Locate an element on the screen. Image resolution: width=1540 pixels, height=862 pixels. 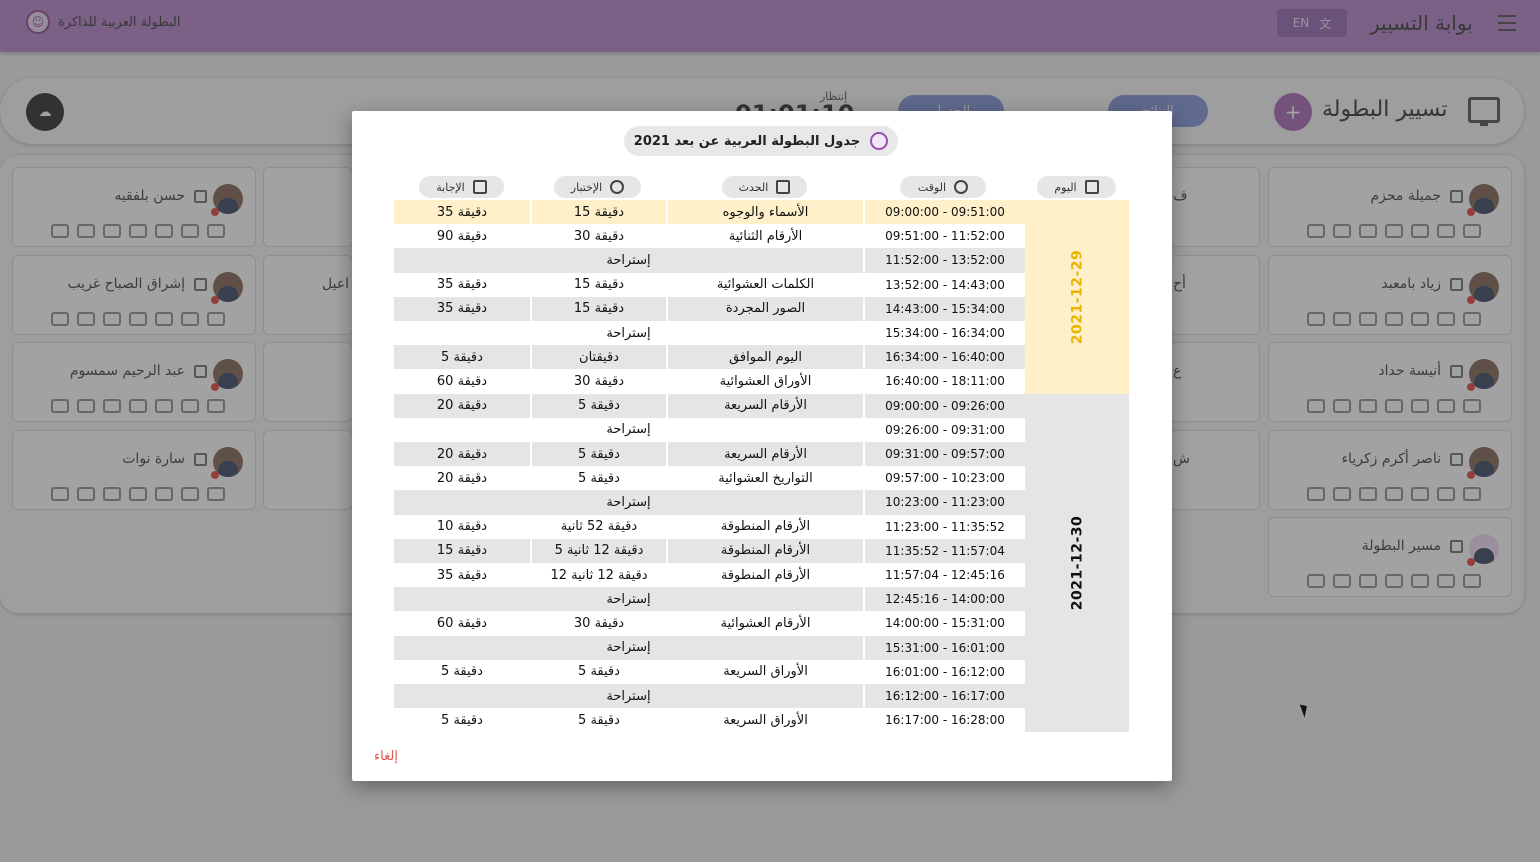
event-cell: اليوم الموافق is located at coordinates (764, 357).